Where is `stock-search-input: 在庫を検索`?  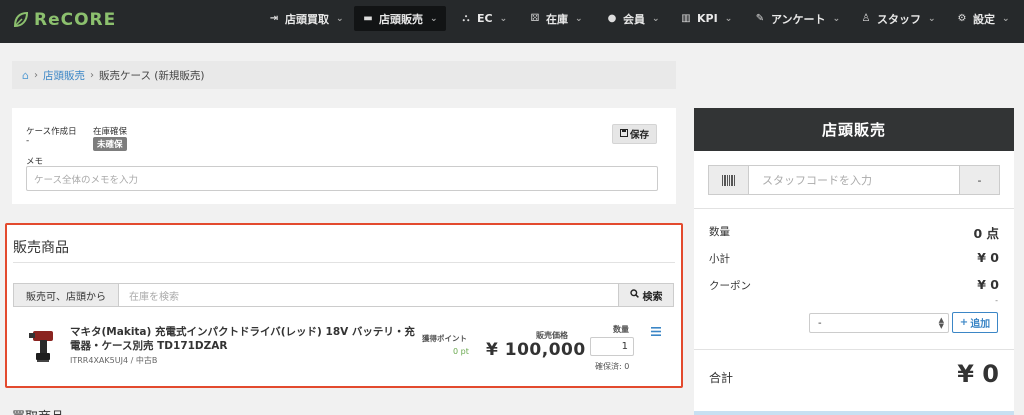 stock-search-input: 在庫を検索 is located at coordinates (368, 295).